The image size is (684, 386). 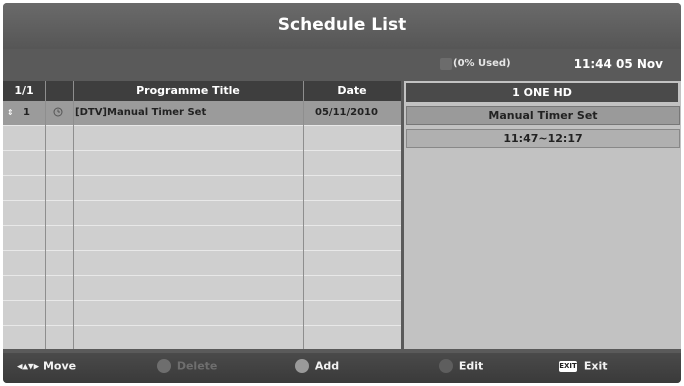 What do you see at coordinates (24, 90) in the screenshot?
I see `page-indicator: 1/1` at bounding box center [24, 90].